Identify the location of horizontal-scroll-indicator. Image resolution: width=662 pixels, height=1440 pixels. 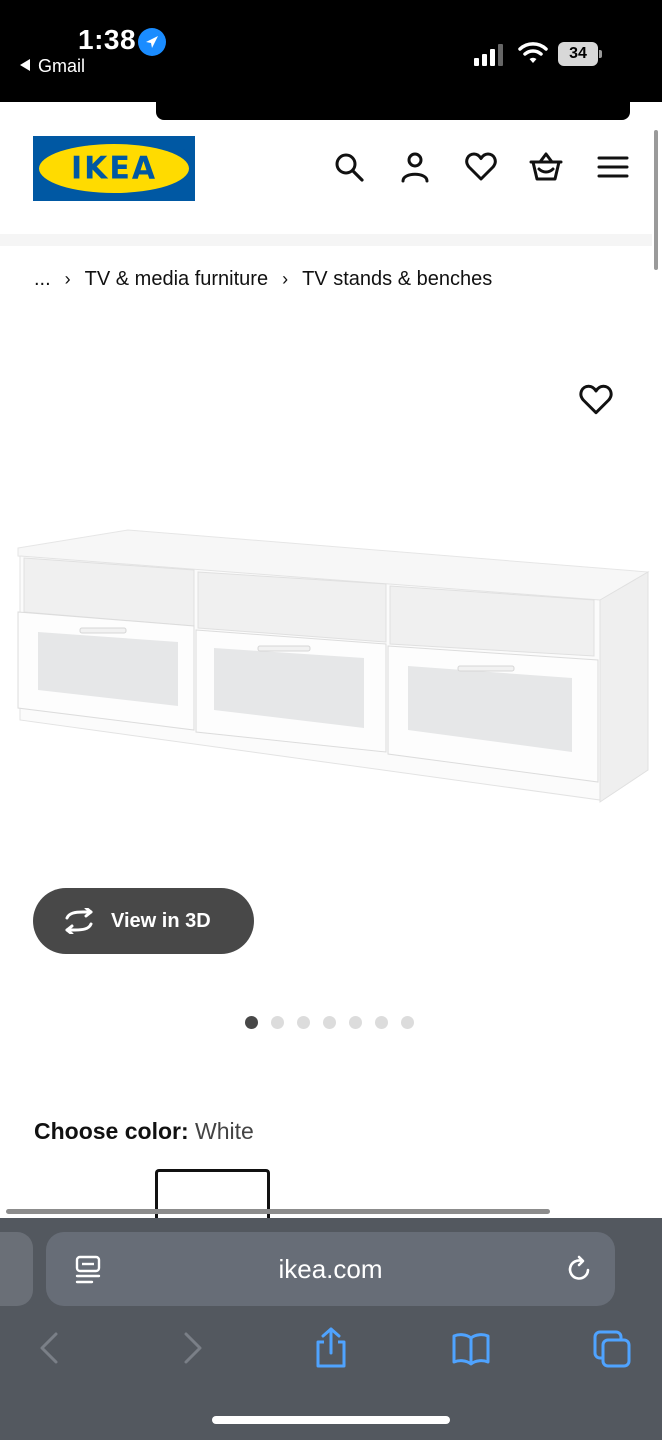
(278, 1211).